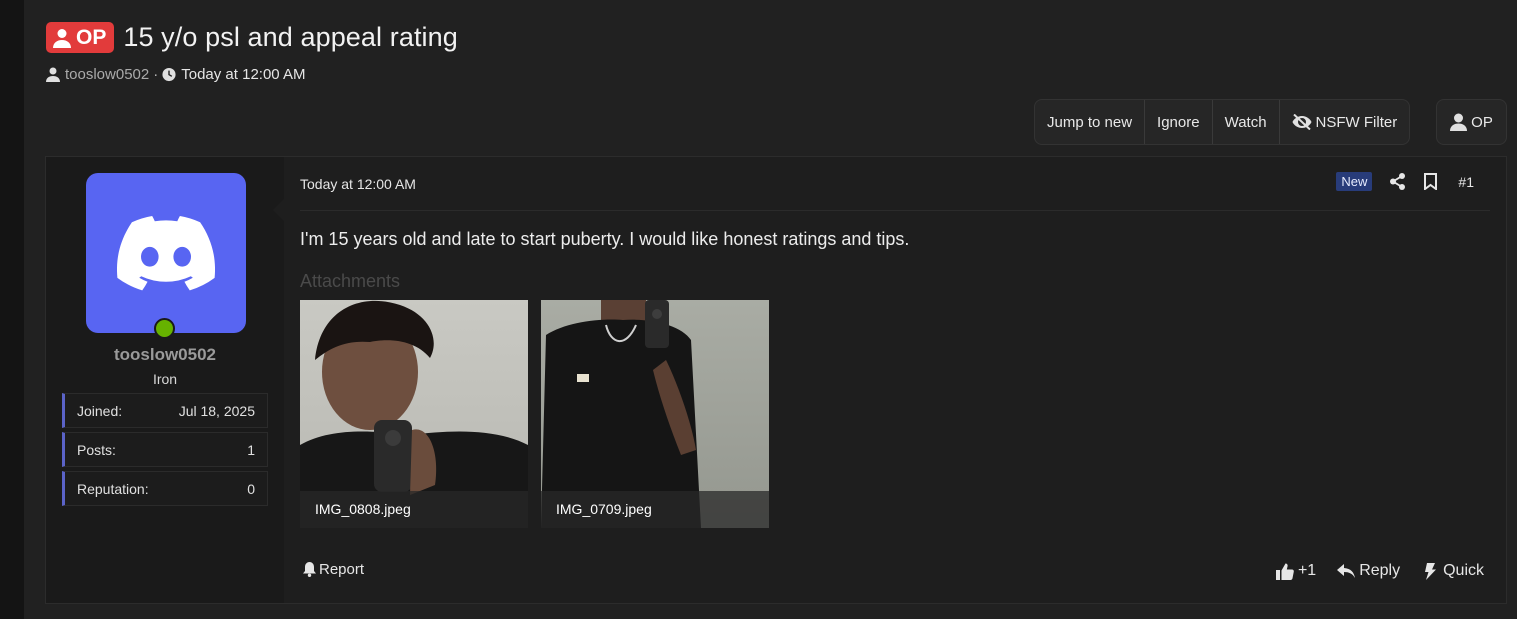 The width and height of the screenshot is (1517, 619). I want to click on thread-date-link: Today at 12:00 AM, so click(243, 74).